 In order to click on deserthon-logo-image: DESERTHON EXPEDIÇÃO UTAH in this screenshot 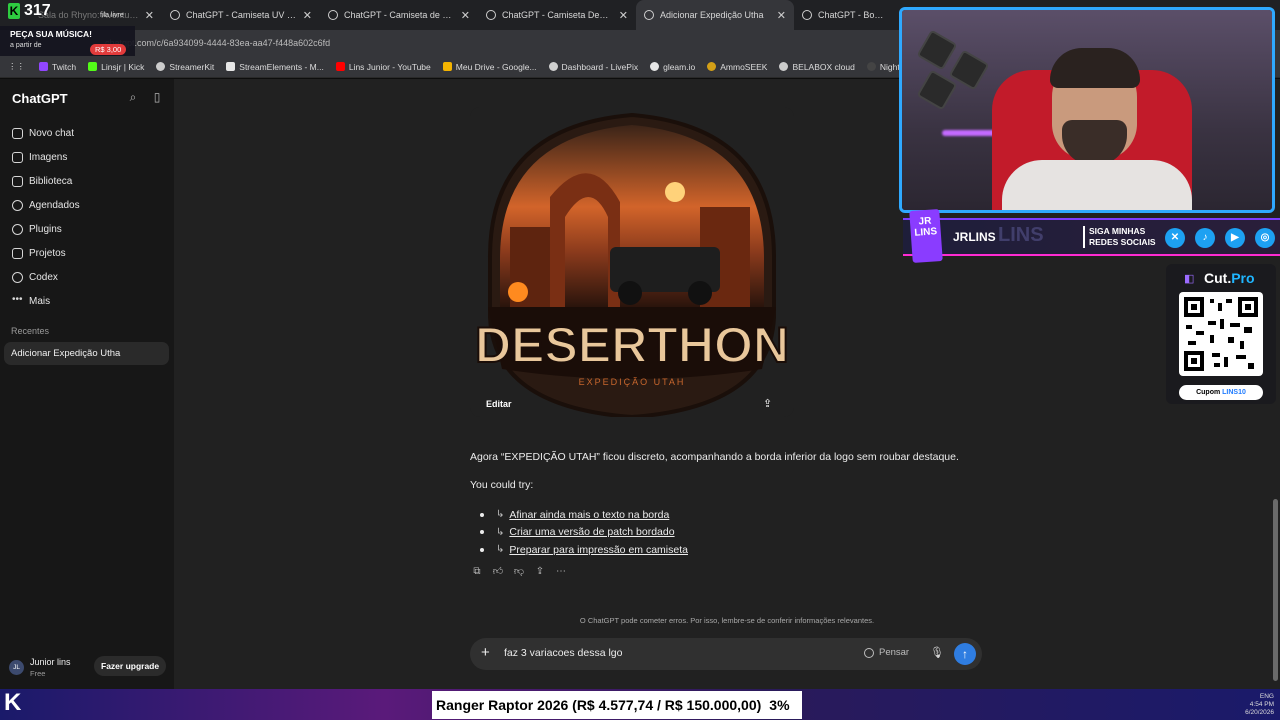, I will do `click(632, 264)`.